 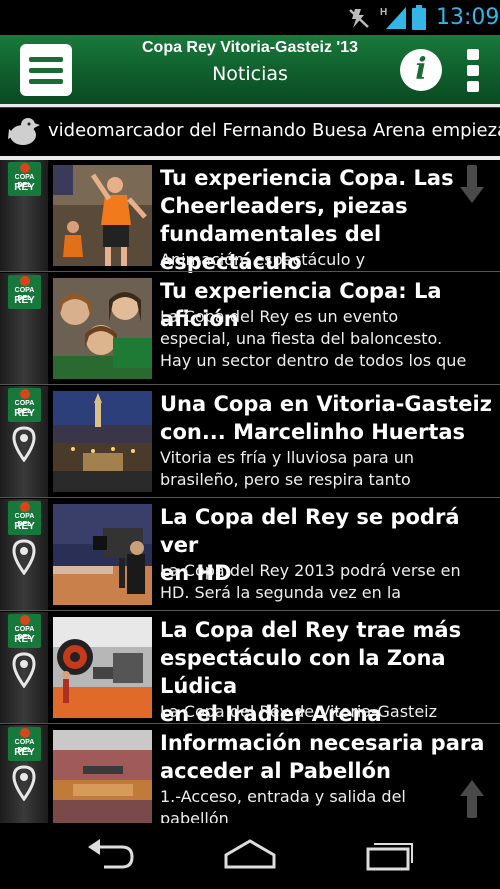 What do you see at coordinates (311, 630) in the screenshot?
I see `news-title-line: La Copa del Rey trae más` at bounding box center [311, 630].